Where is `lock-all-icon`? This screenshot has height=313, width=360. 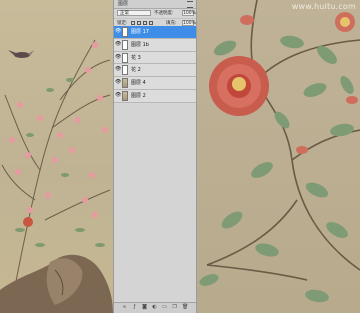 lock-all-icon is located at coordinates (151, 23).